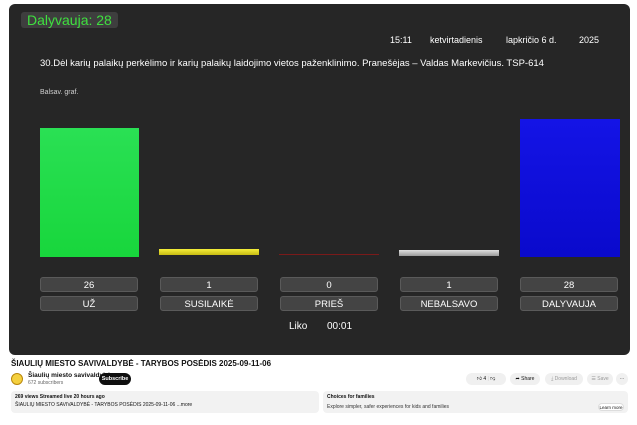 Image resolution: width=637 pixels, height=425 pixels. What do you see at coordinates (569, 284) in the screenshot?
I see `count-dalyvauja: 28` at bounding box center [569, 284].